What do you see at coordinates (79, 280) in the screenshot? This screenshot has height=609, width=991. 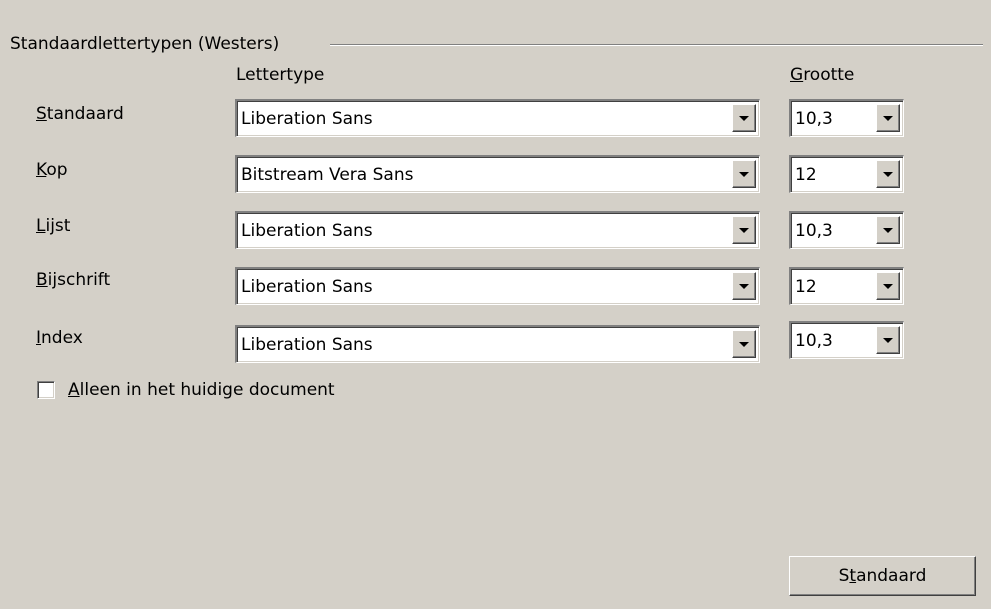 I see `label-rest: ijschrift` at bounding box center [79, 280].